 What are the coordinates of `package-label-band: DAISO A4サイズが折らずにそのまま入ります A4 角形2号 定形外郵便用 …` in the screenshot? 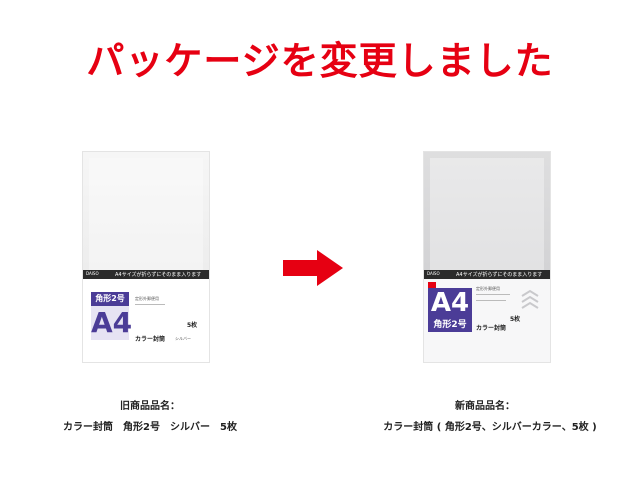 It's located at (487, 316).